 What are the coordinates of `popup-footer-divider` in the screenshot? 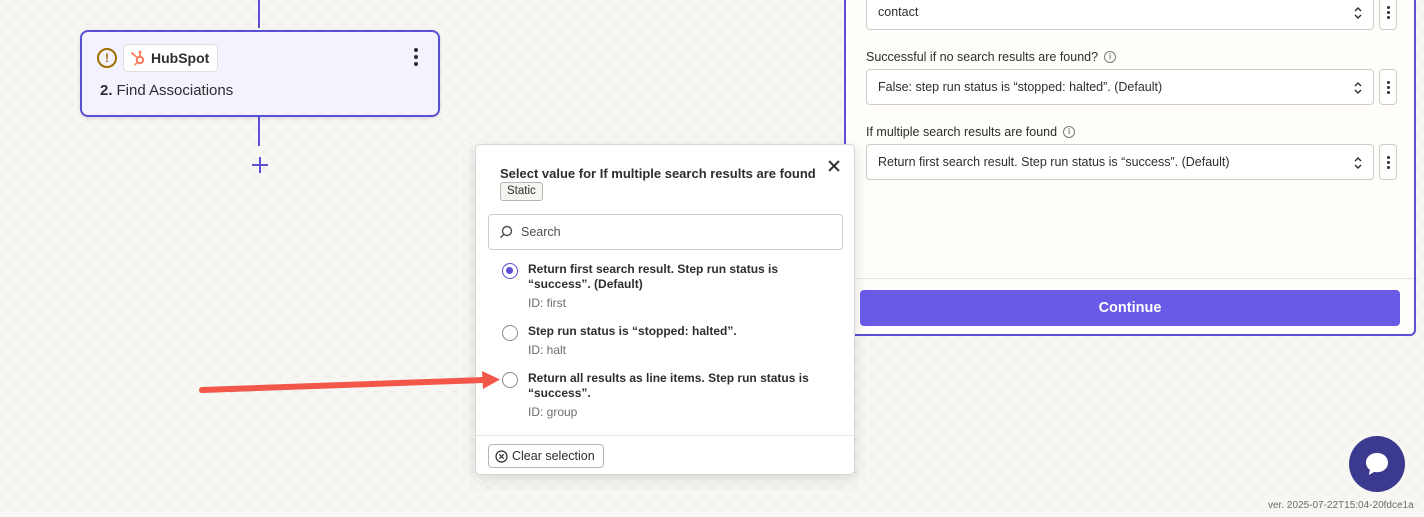 It's located at (665, 435).